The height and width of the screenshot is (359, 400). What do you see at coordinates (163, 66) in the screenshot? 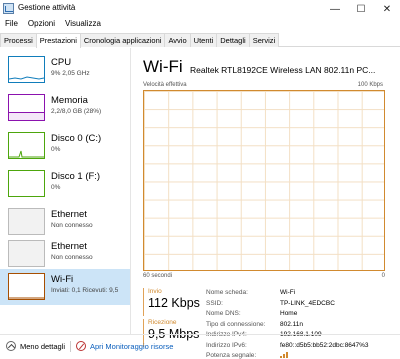
I see `page-title: Wi-Fi` at bounding box center [163, 66].